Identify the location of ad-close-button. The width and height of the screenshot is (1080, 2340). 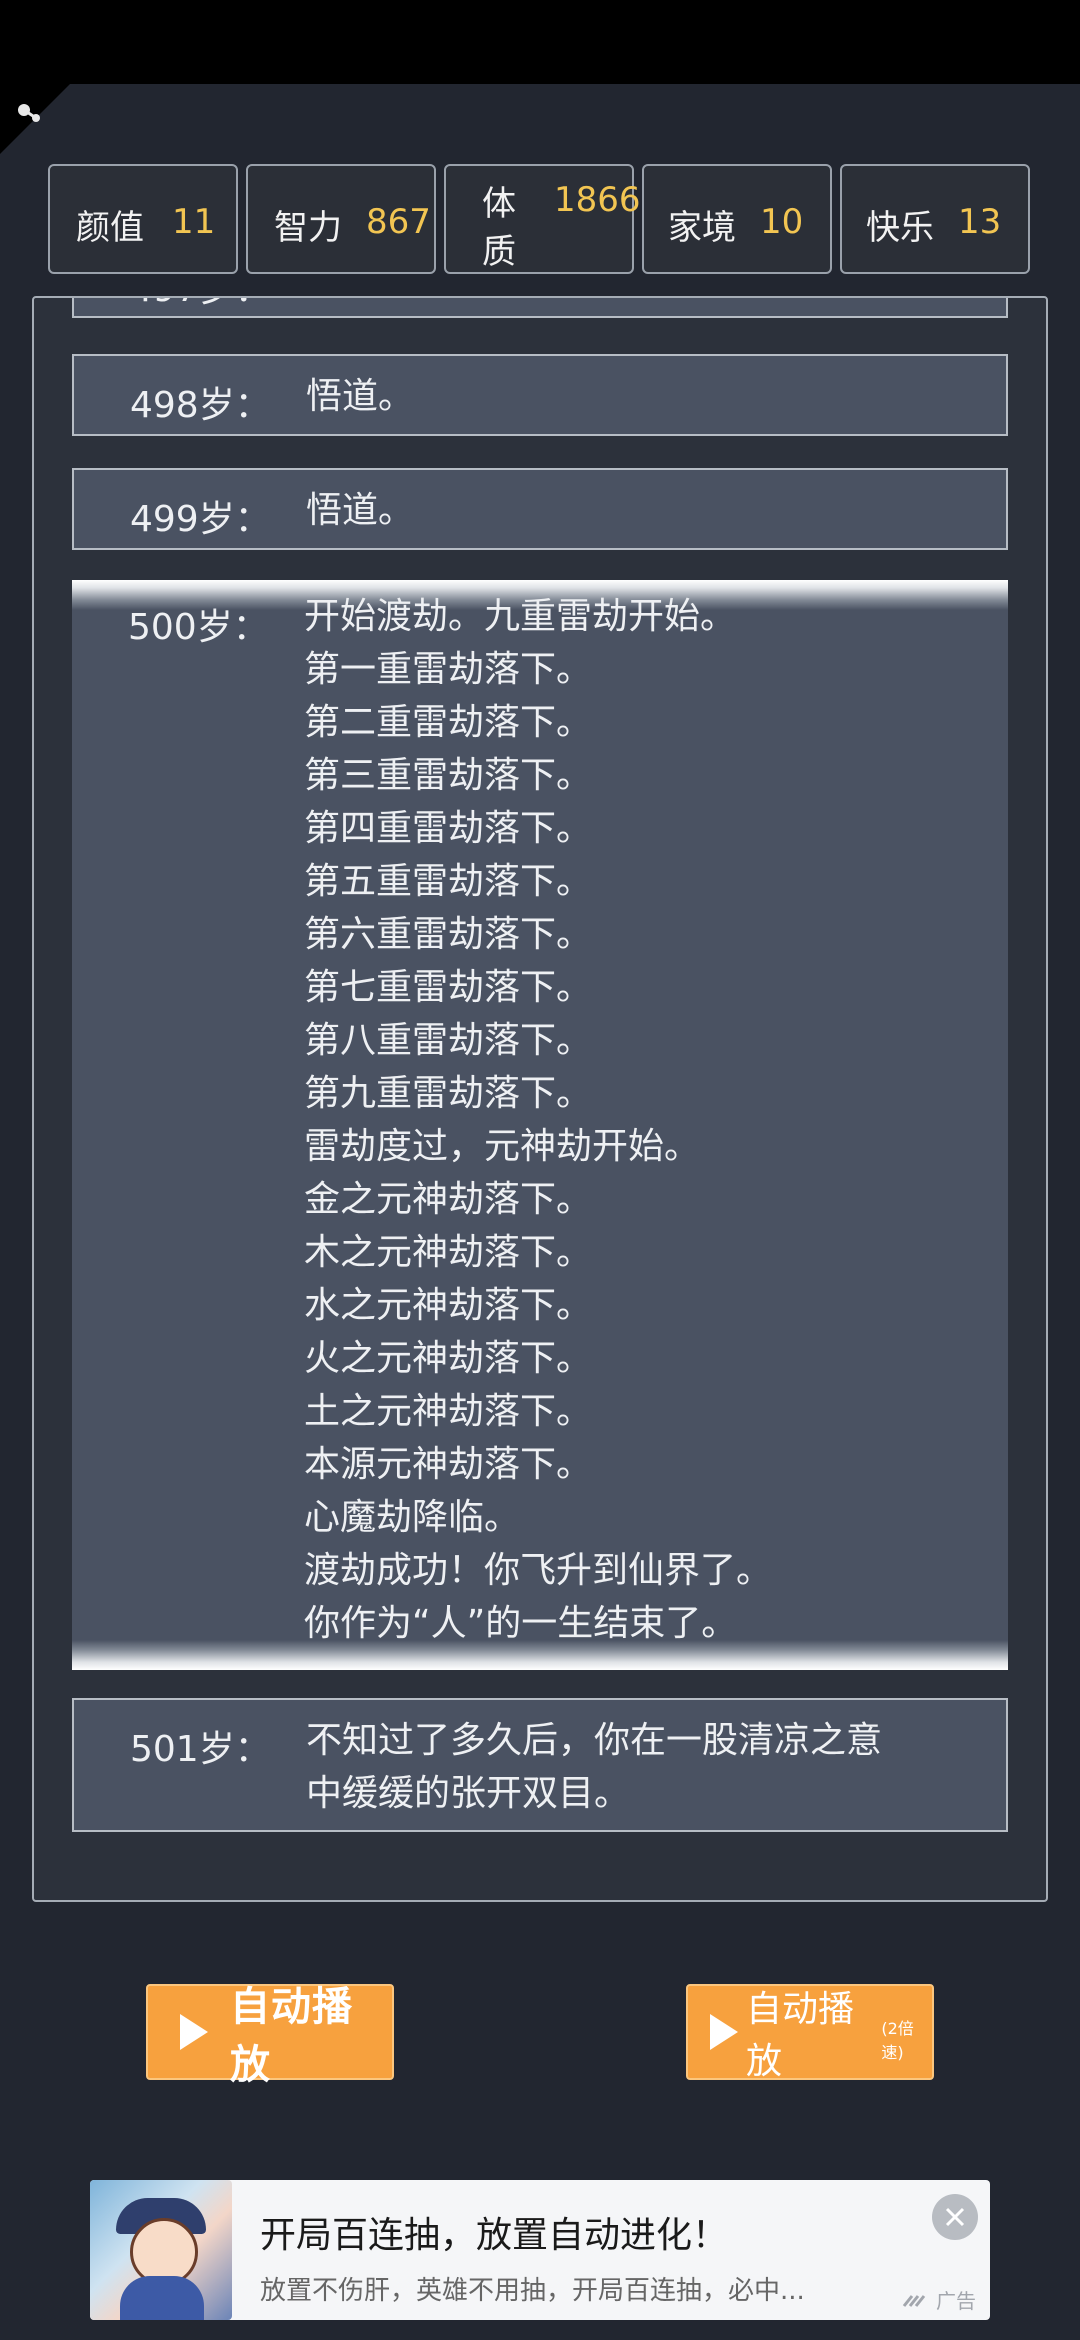
(955, 2217).